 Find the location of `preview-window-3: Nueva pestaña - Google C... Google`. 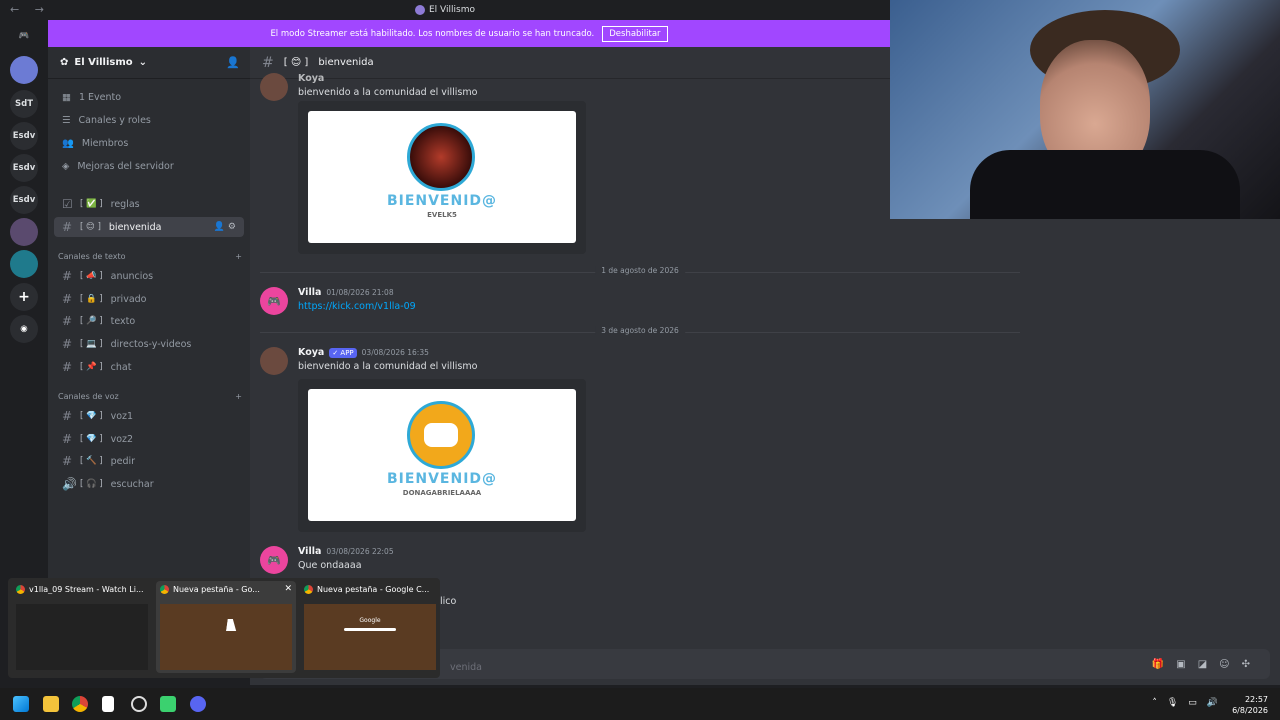

preview-window-3: Nueva pestaña - Google C... Google is located at coordinates (370, 627).